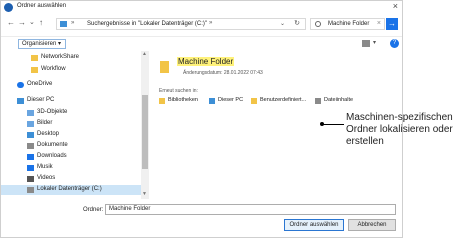 This screenshot has width=463, height=250. What do you see at coordinates (144, 54) in the screenshot?
I see `scroll-up-icon: ▲` at bounding box center [144, 54].